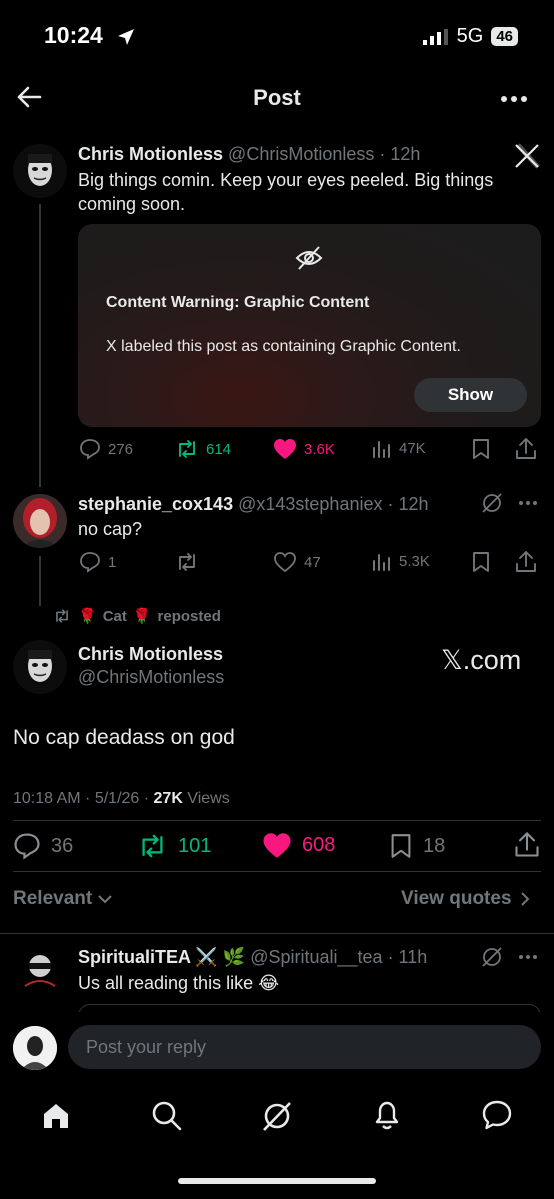  I want to click on messages-icon, so click(497, 1115).